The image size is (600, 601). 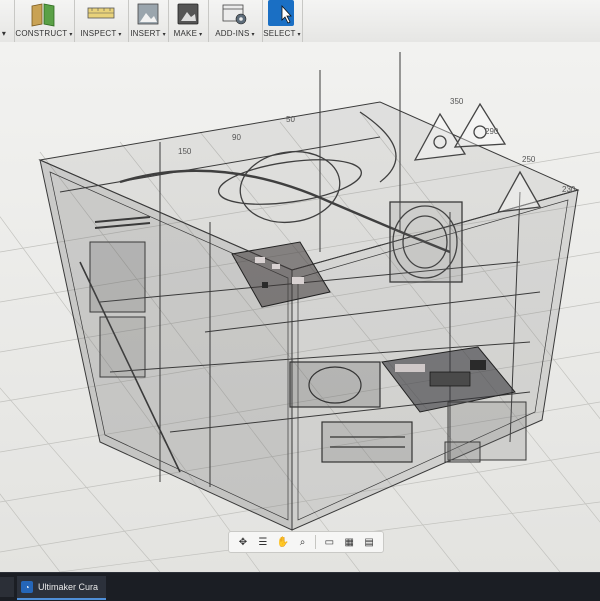 I want to click on dim-label-230: 230, so click(x=569, y=189).